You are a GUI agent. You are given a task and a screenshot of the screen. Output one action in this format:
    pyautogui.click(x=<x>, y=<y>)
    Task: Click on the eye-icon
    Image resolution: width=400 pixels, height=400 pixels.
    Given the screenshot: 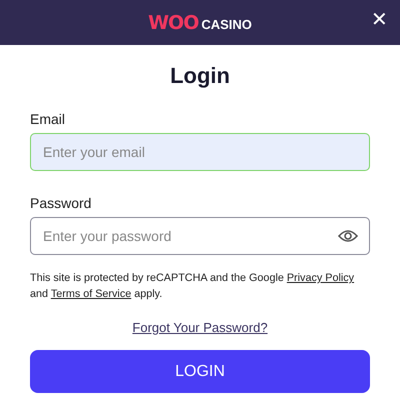 What is the action you would take?
    pyautogui.click(x=348, y=236)
    